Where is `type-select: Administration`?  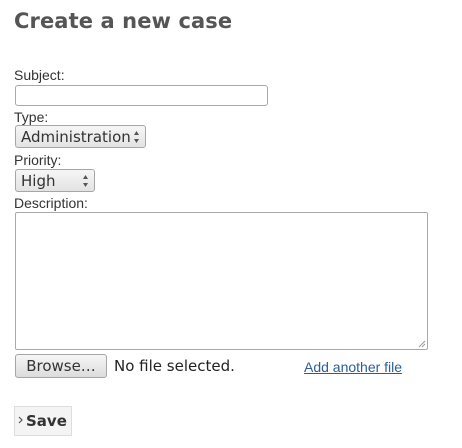 type-select: Administration is located at coordinates (80, 136).